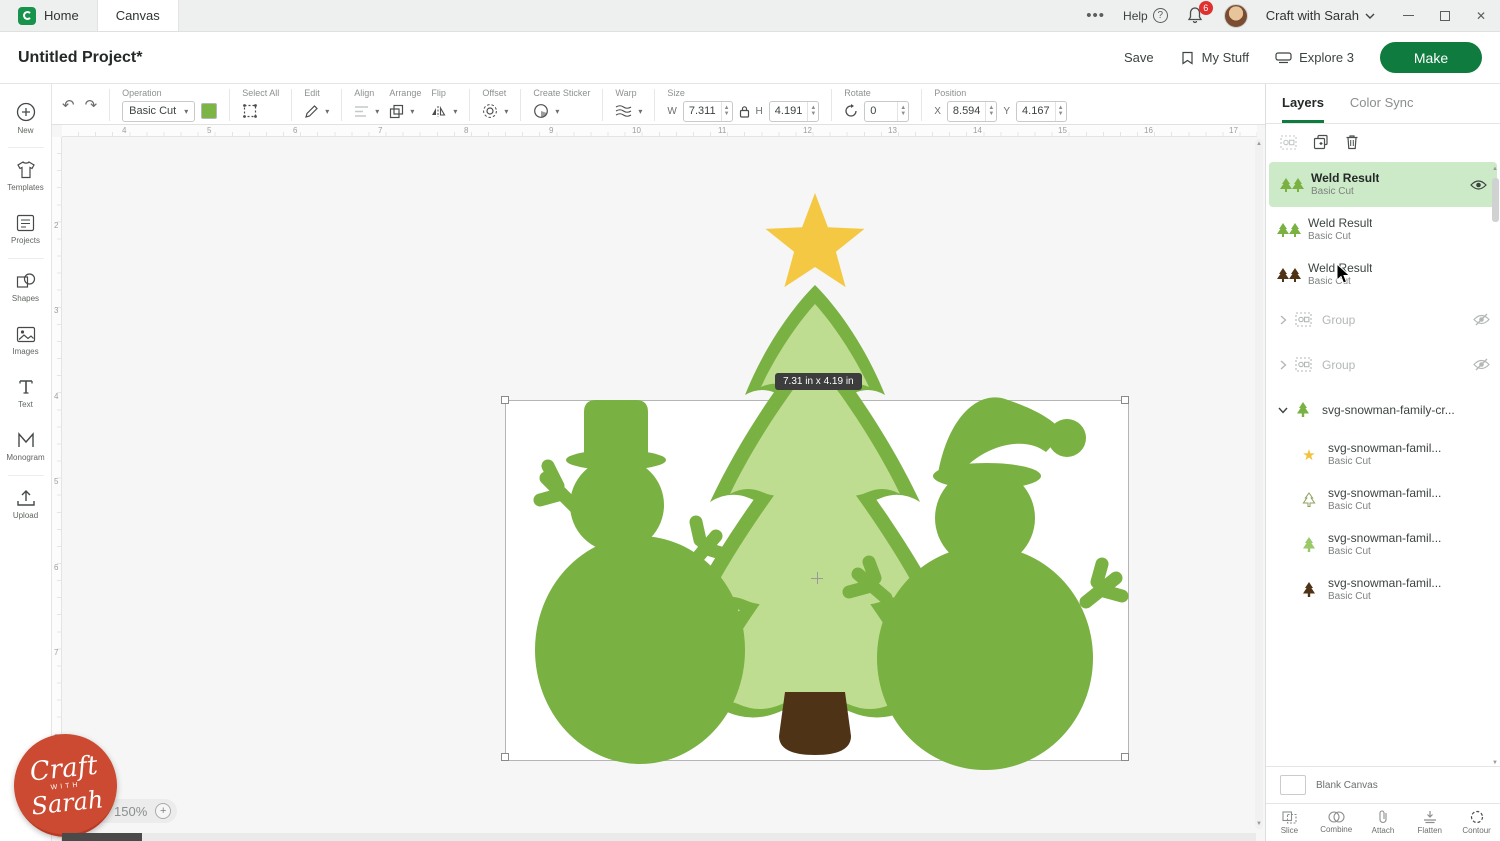  What do you see at coordinates (1259, 484) in the screenshot?
I see `canvas-vertical-scrollbar: ▲ ▼` at bounding box center [1259, 484].